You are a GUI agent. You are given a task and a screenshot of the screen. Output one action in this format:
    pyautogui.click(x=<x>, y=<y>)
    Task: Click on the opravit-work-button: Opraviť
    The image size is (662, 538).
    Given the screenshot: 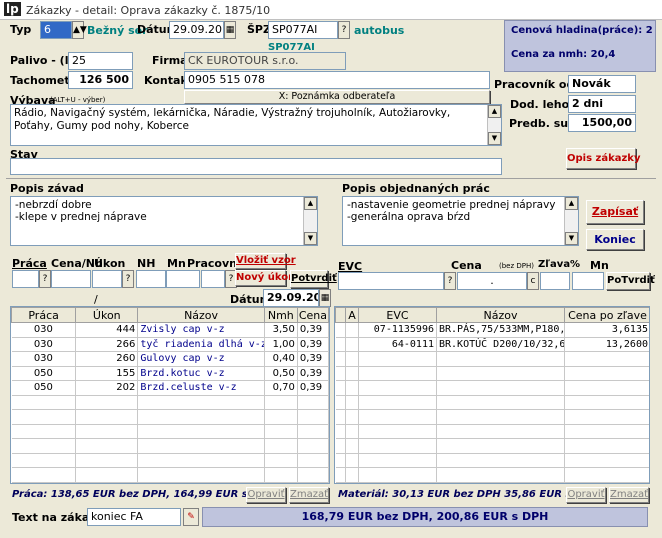 What is the action you would take?
    pyautogui.click(x=266, y=495)
    